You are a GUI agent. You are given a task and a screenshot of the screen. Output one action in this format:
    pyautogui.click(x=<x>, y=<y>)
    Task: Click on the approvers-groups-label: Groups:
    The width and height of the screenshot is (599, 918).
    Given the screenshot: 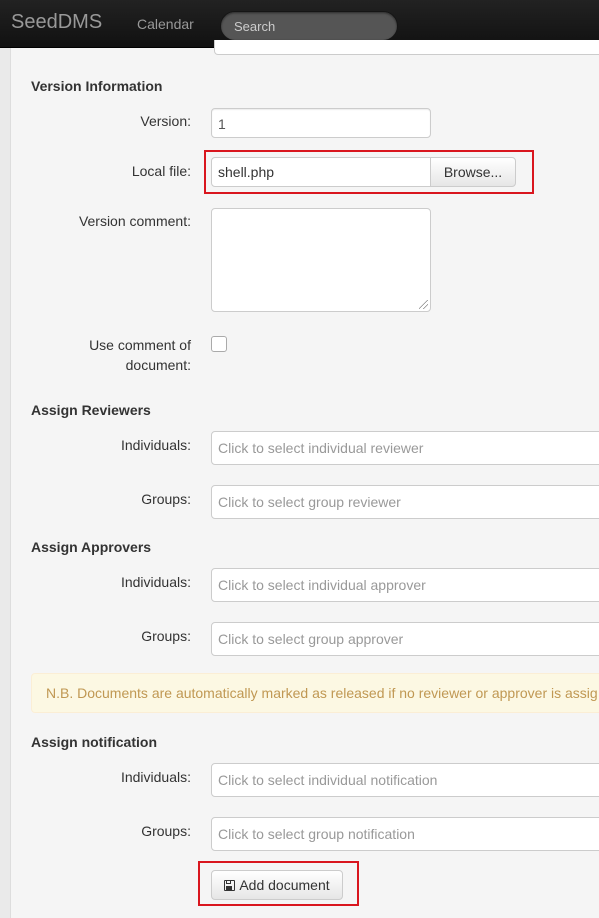 What is the action you would take?
    pyautogui.click(x=166, y=636)
    